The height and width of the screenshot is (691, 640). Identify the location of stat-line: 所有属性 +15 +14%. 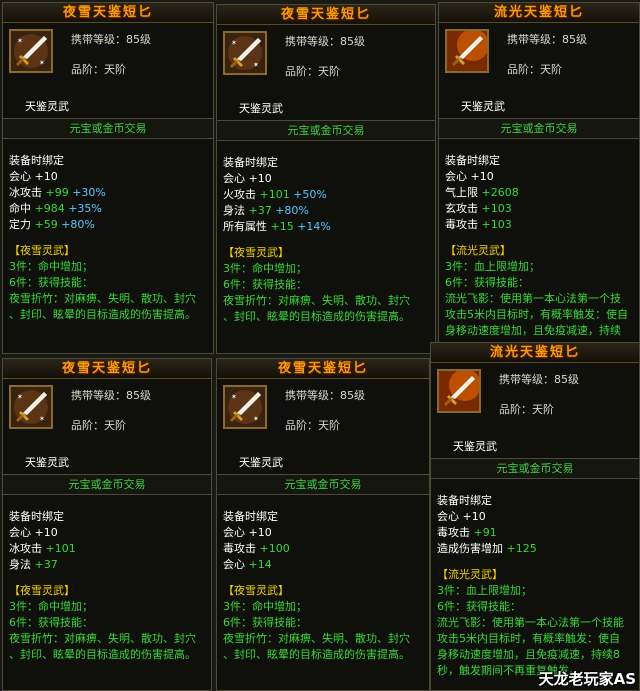
(328, 227).